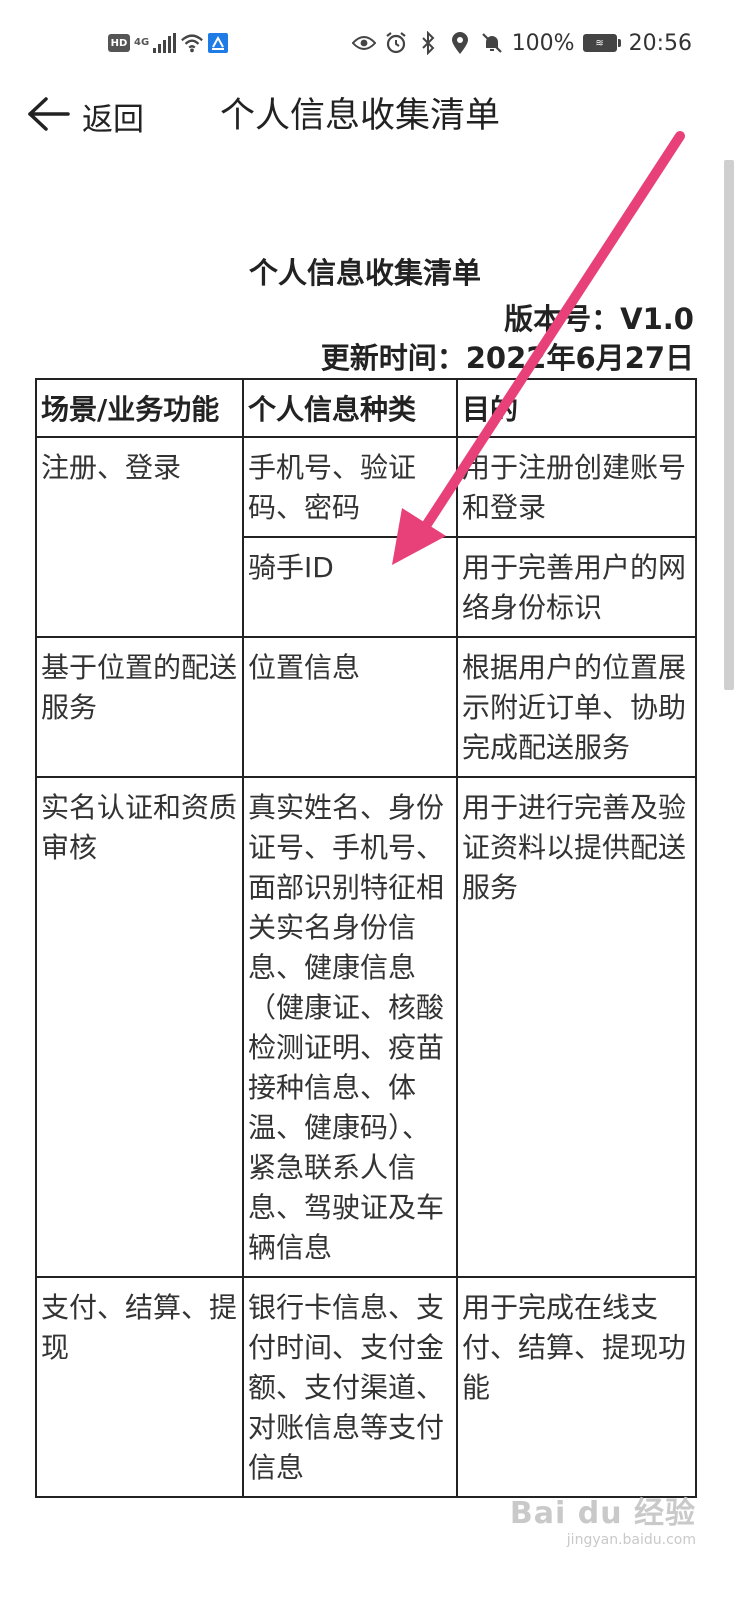 Image resolution: width=748 pixels, height=1600 pixels. Describe the element at coordinates (576, 587) in the screenshot. I see `cell-purpose: 用于完善用户的网络身份标识` at that location.